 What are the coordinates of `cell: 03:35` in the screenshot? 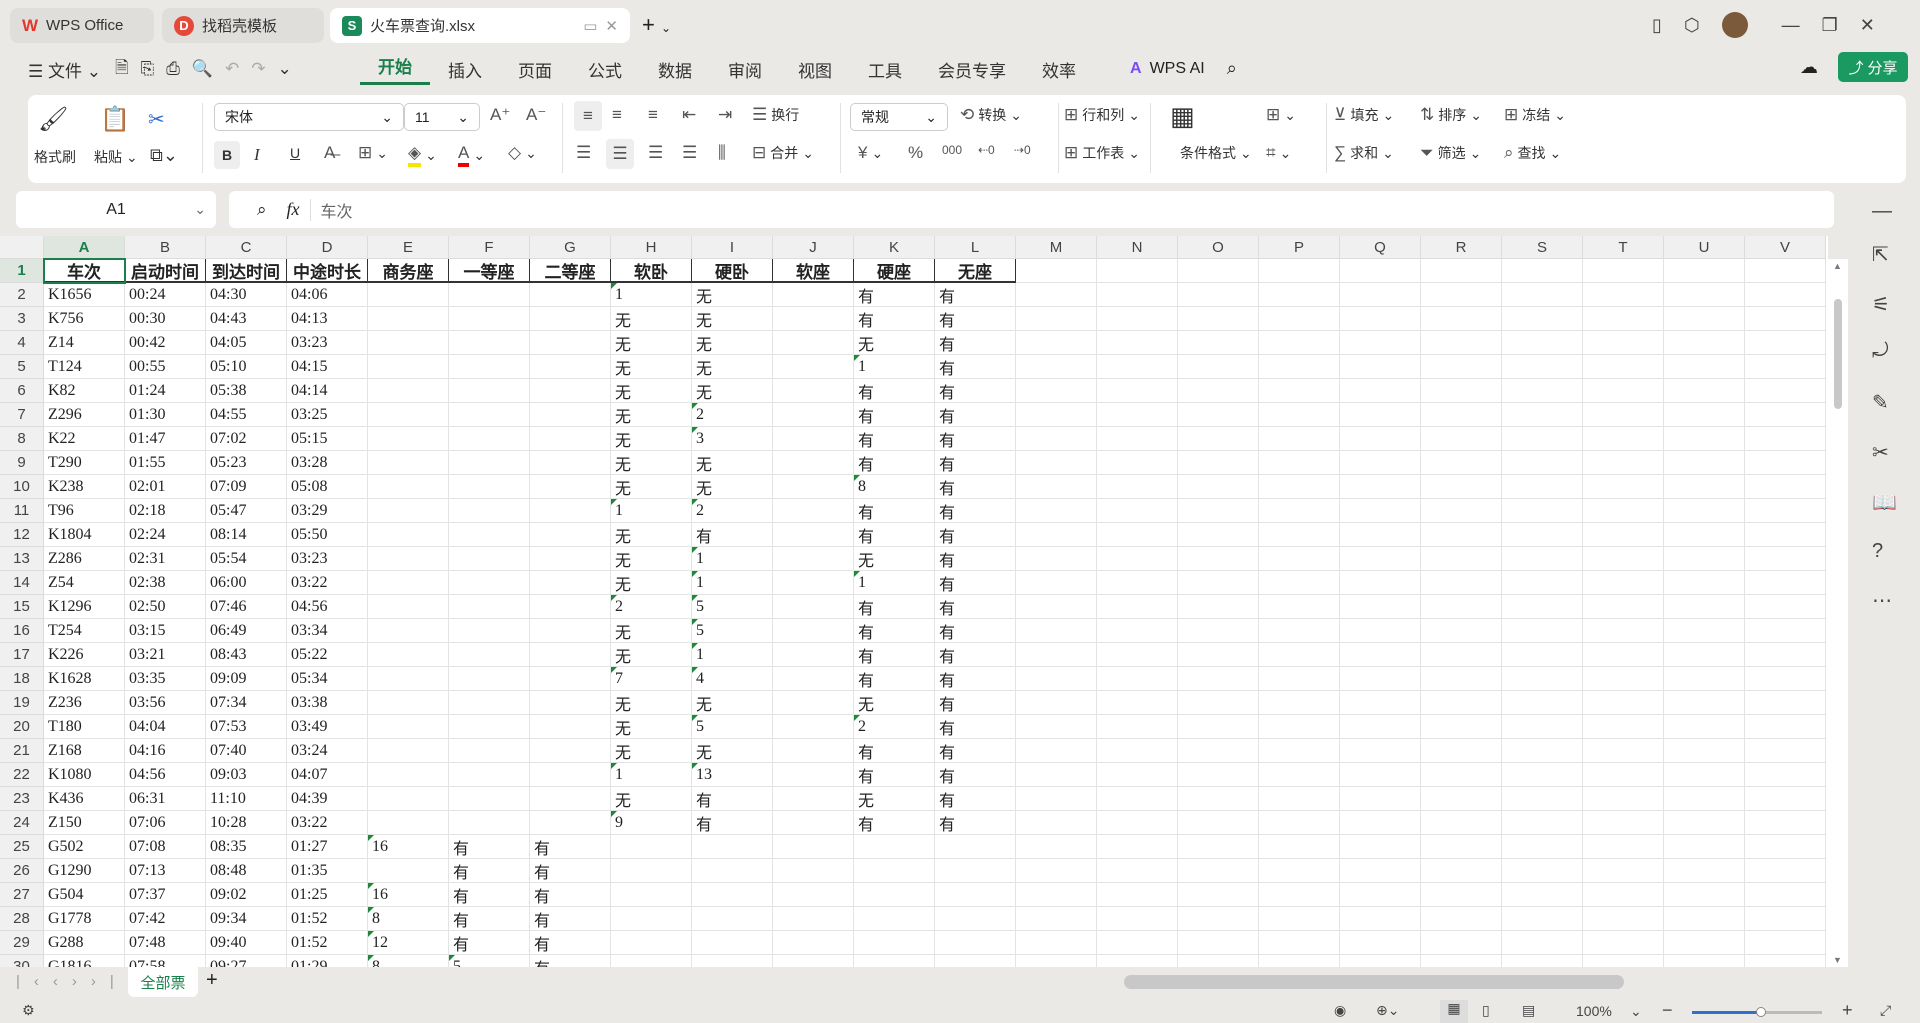 It's located at (165, 679).